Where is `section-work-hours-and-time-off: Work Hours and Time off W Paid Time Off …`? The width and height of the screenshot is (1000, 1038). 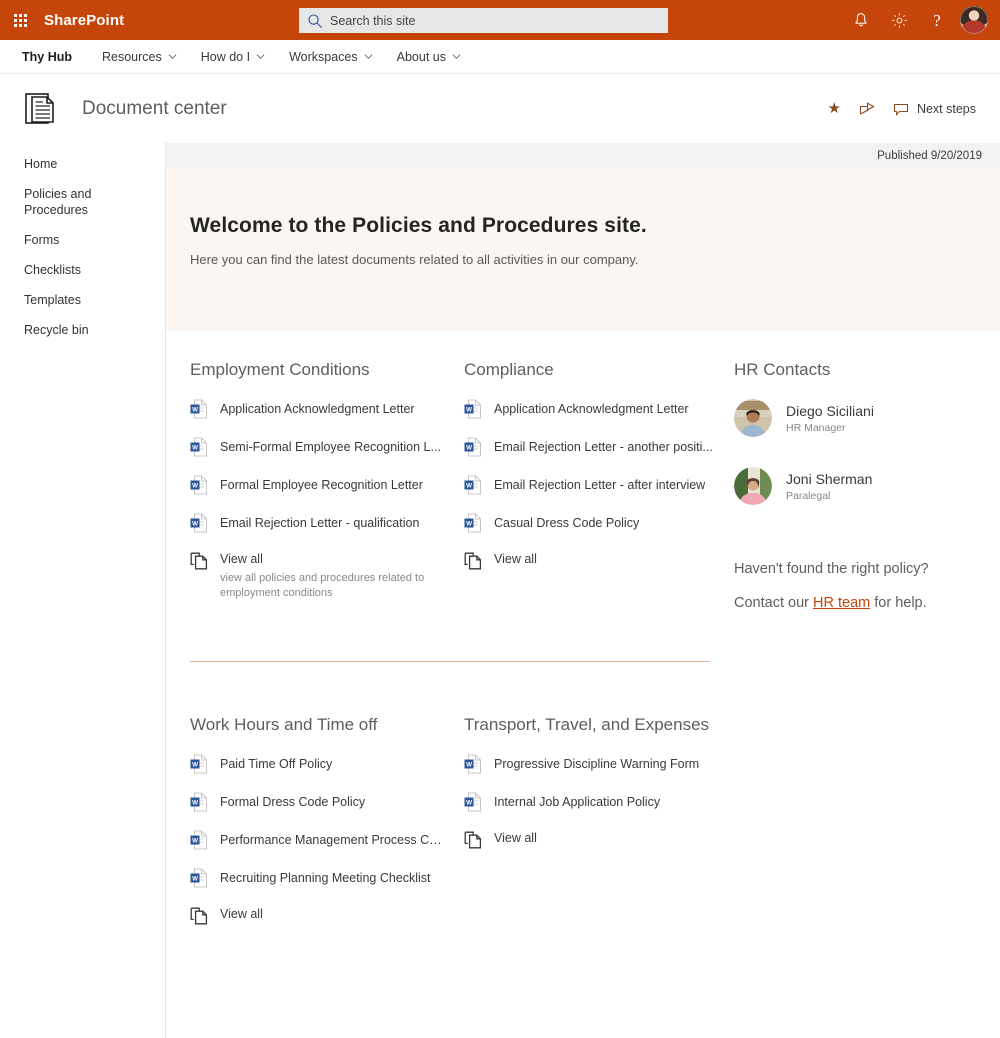 section-work-hours-and-time-off: Work Hours and Time off W Paid Time Off … is located at coordinates (327, 819).